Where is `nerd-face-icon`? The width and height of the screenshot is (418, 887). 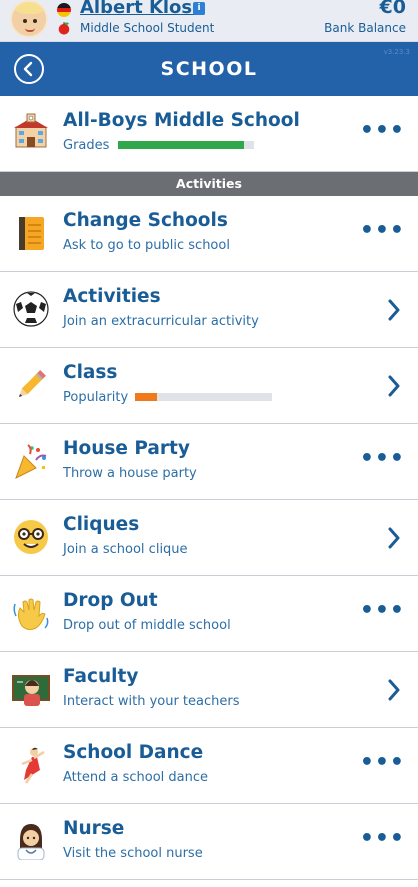
nerd-face-icon is located at coordinates (31, 537).